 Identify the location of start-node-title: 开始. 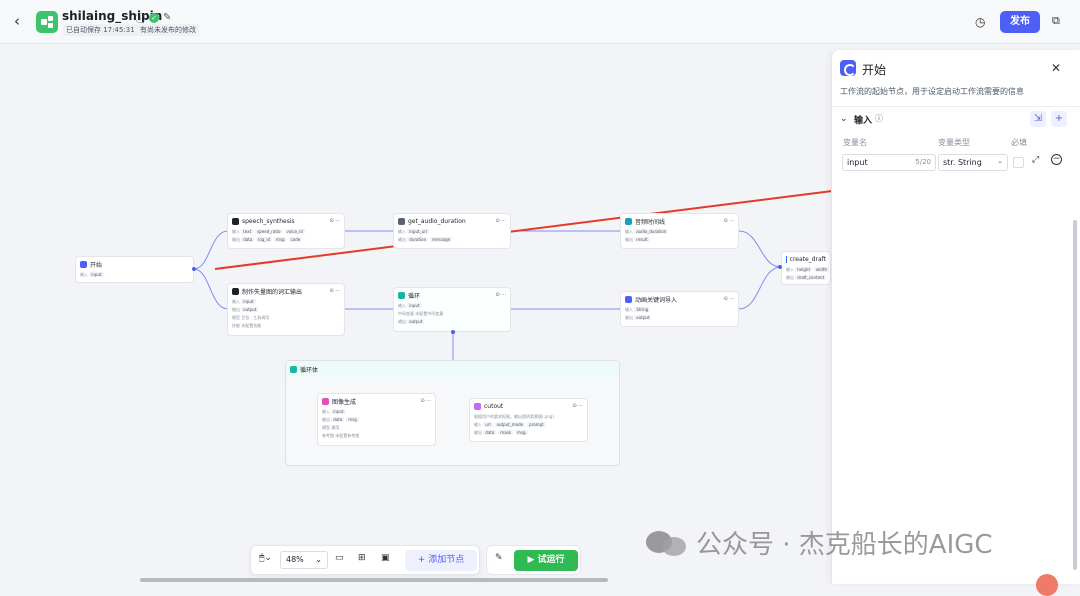
(96, 265).